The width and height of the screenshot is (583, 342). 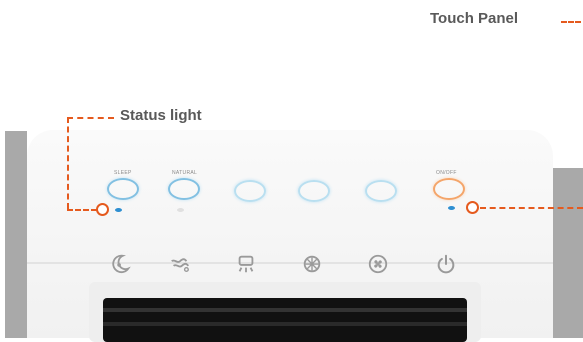 What do you see at coordinates (446, 264) in the screenshot?
I see `power-icon` at bounding box center [446, 264].